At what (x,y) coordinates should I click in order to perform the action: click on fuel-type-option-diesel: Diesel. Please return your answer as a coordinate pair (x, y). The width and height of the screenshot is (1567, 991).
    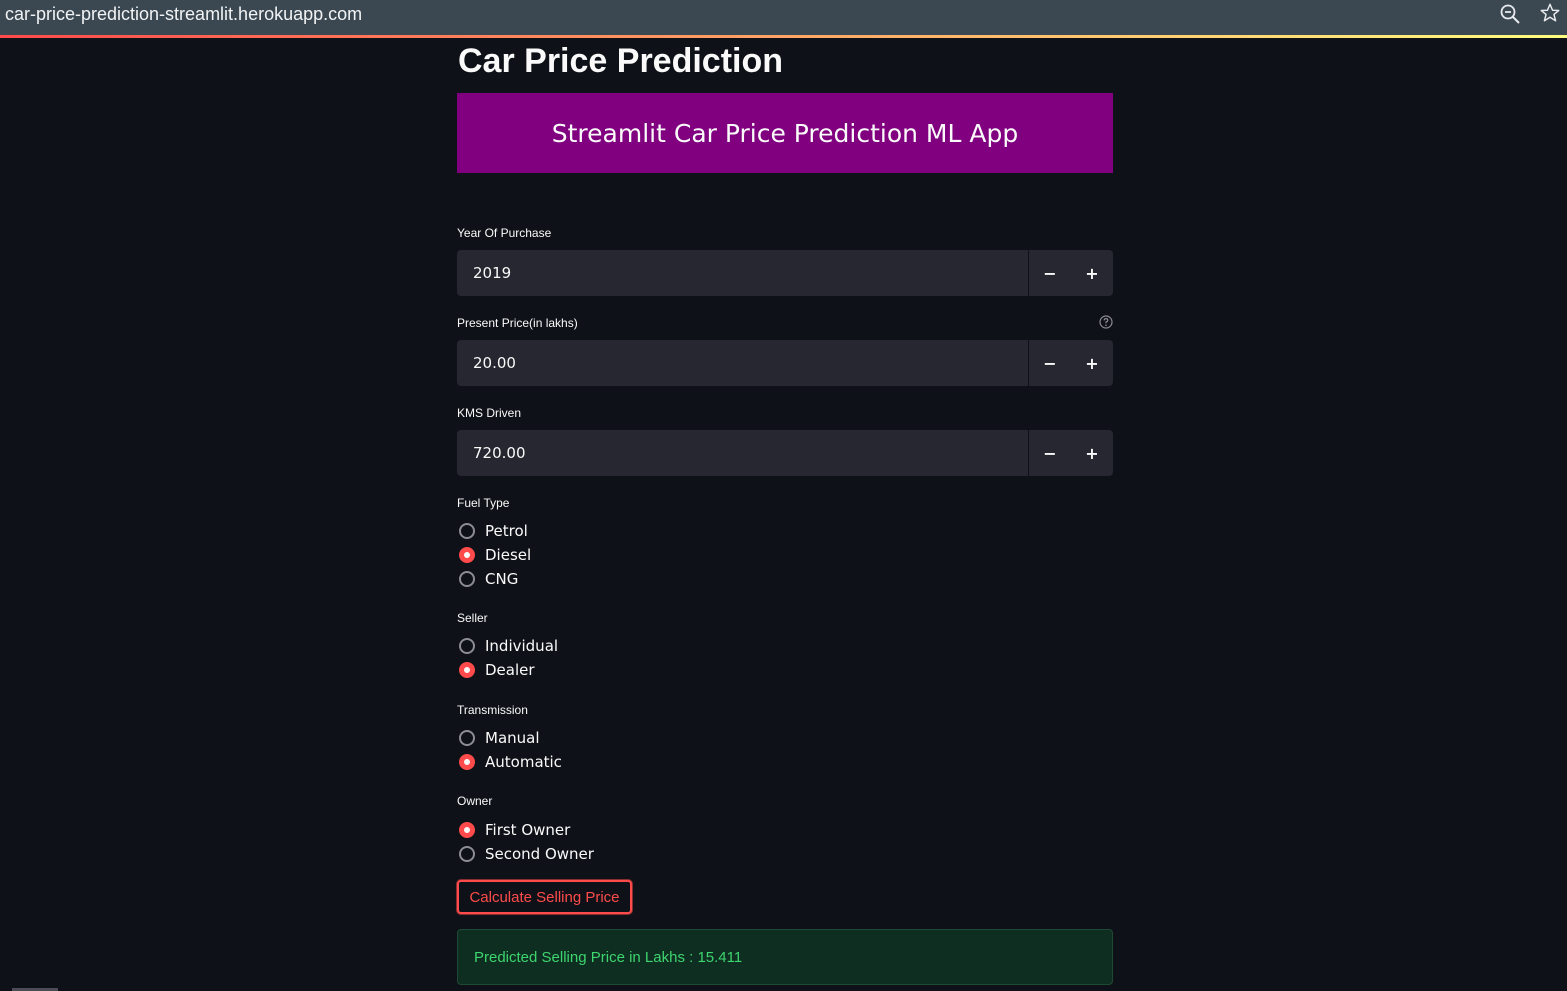
    Looking at the image, I should click on (494, 555).